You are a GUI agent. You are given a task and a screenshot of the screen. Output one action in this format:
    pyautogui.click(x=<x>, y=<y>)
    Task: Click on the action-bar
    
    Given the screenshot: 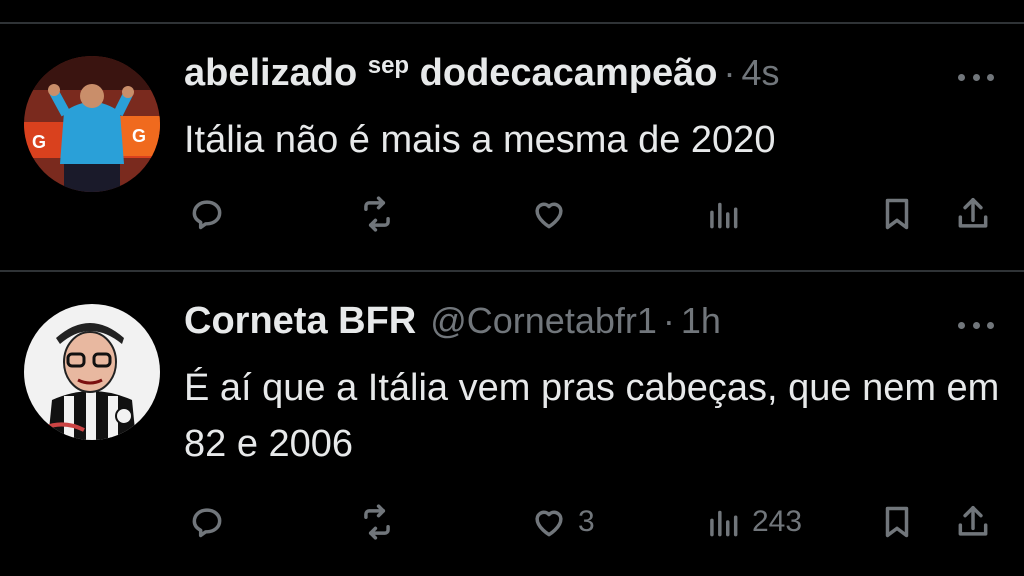 What is the action you would take?
    pyautogui.click(x=594, y=214)
    